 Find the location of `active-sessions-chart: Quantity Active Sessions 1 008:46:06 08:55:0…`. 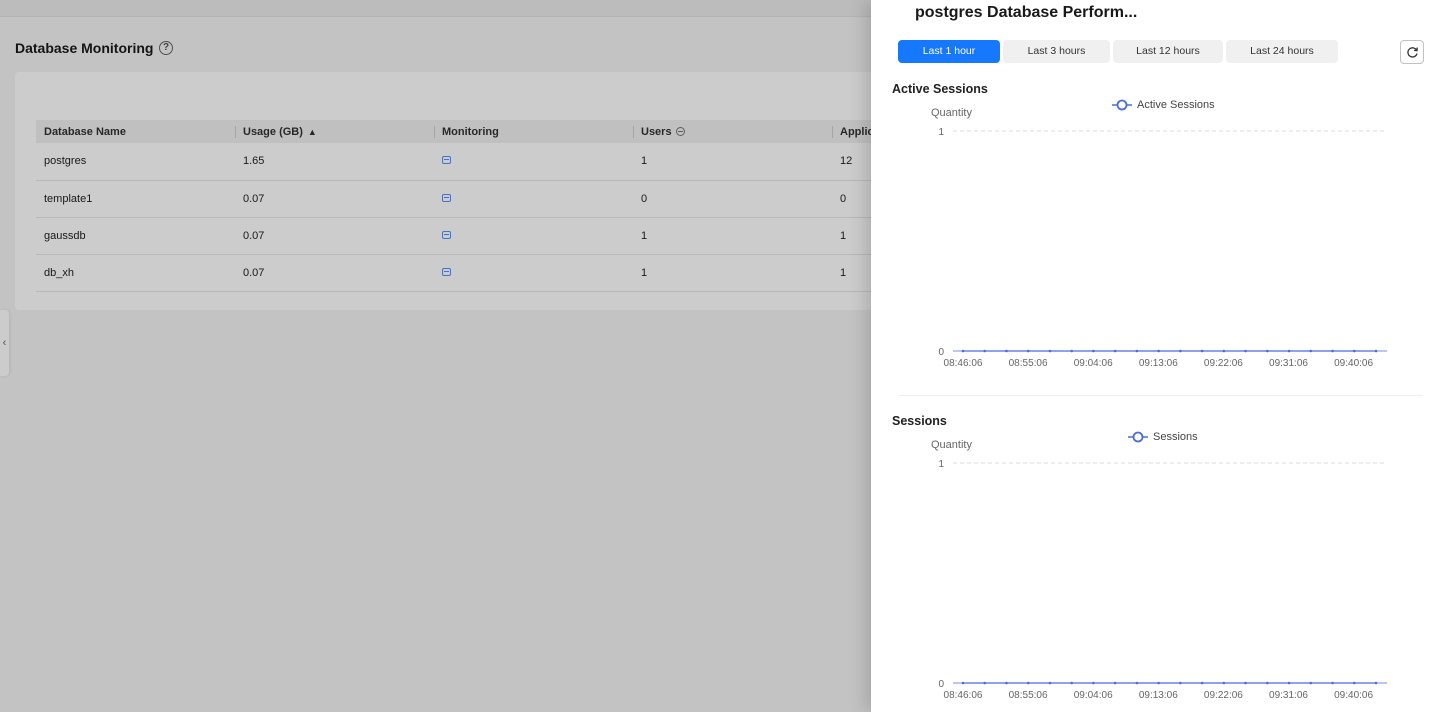

active-sessions-chart: Quantity Active Sessions 1 008:46:06 08:55:0… is located at coordinates (1159, 234).